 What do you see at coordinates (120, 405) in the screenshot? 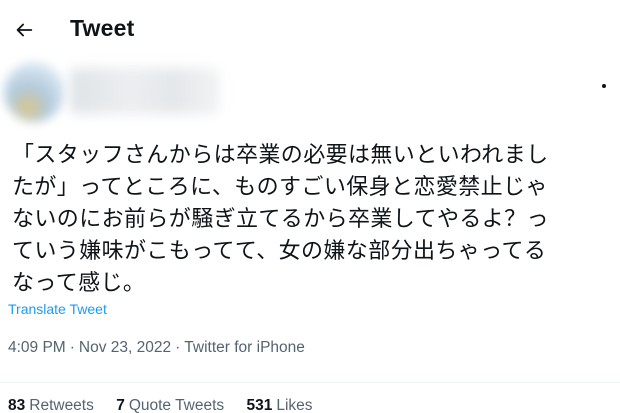
I see `quotes-count: 7` at bounding box center [120, 405].